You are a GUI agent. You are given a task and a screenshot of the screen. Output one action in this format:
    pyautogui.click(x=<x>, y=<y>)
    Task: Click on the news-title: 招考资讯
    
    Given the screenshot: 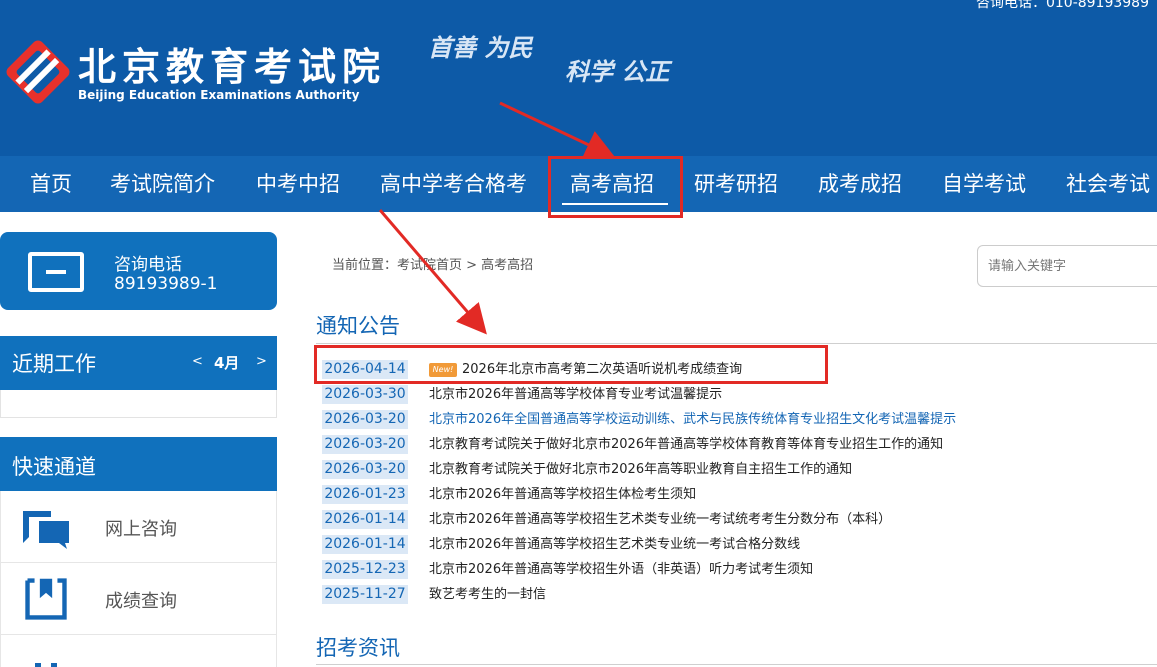 What is the action you would take?
    pyautogui.click(x=358, y=648)
    